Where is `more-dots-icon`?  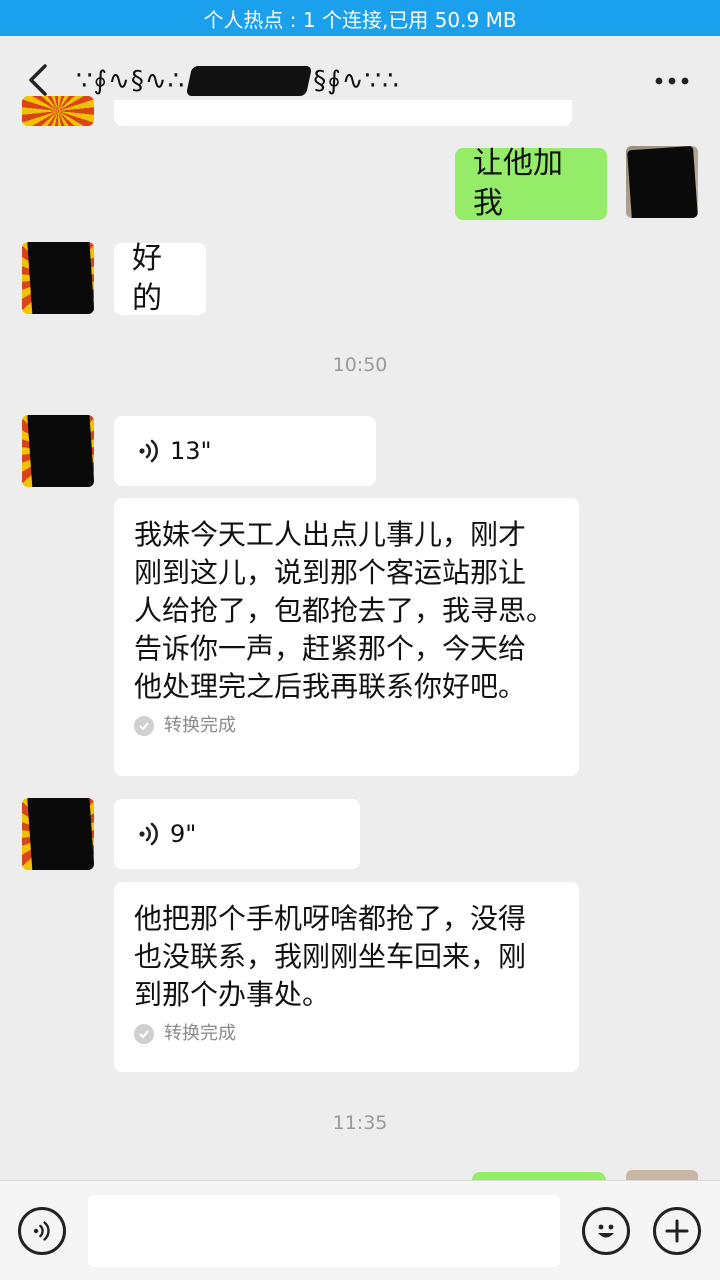 more-dots-icon is located at coordinates (672, 81).